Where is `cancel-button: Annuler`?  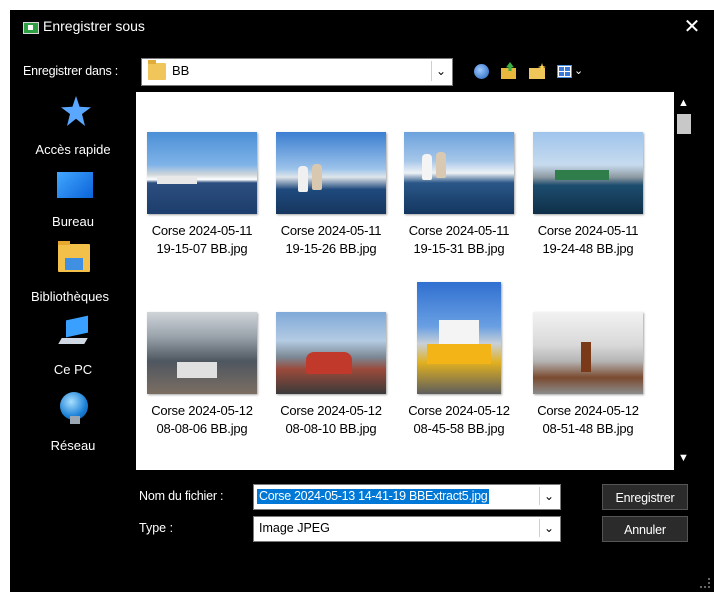 cancel-button: Annuler is located at coordinates (645, 529).